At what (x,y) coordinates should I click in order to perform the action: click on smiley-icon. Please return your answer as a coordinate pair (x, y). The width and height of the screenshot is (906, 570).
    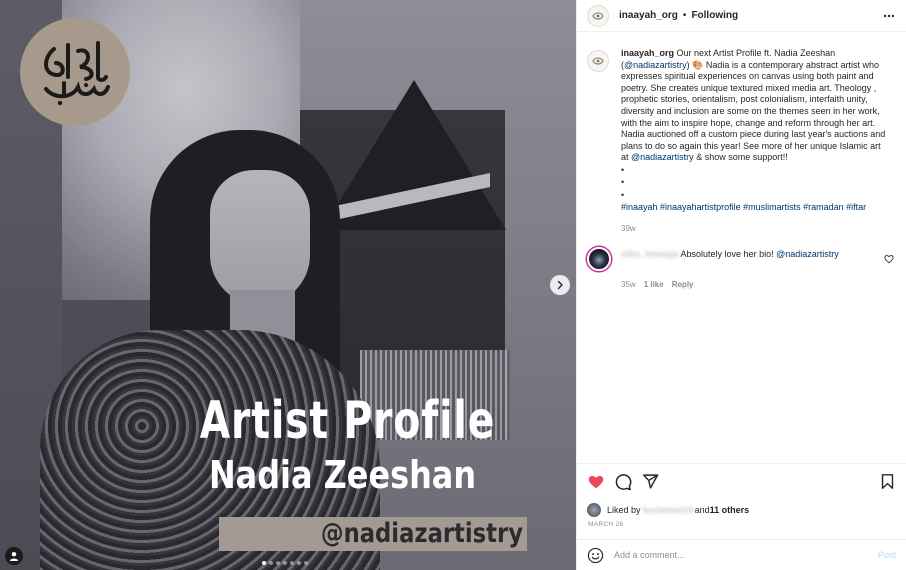
    Looking at the image, I should click on (595, 555).